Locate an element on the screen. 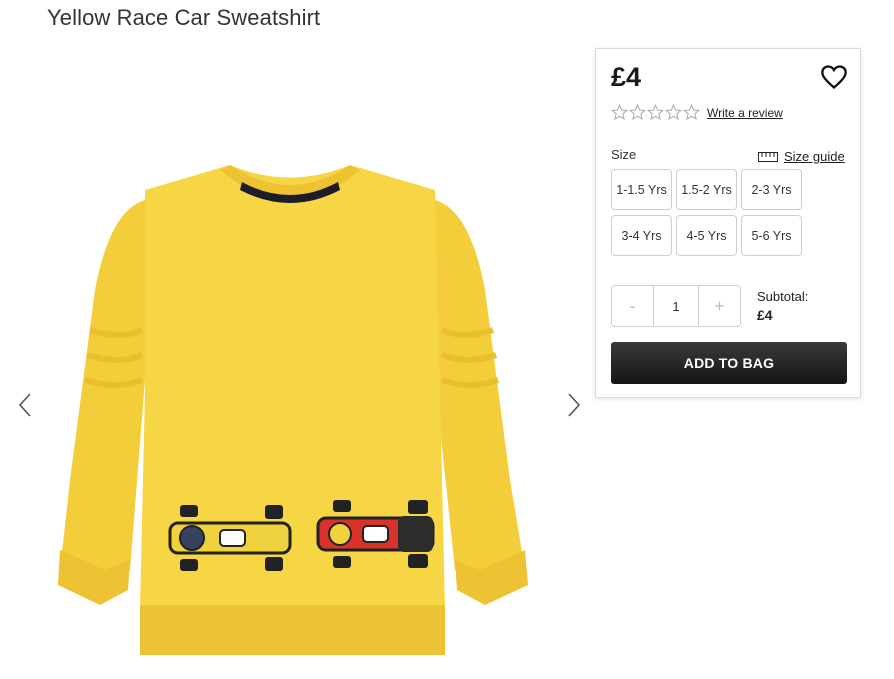 The width and height of the screenshot is (894, 679). write-review-link: Write a review is located at coordinates (745, 113).